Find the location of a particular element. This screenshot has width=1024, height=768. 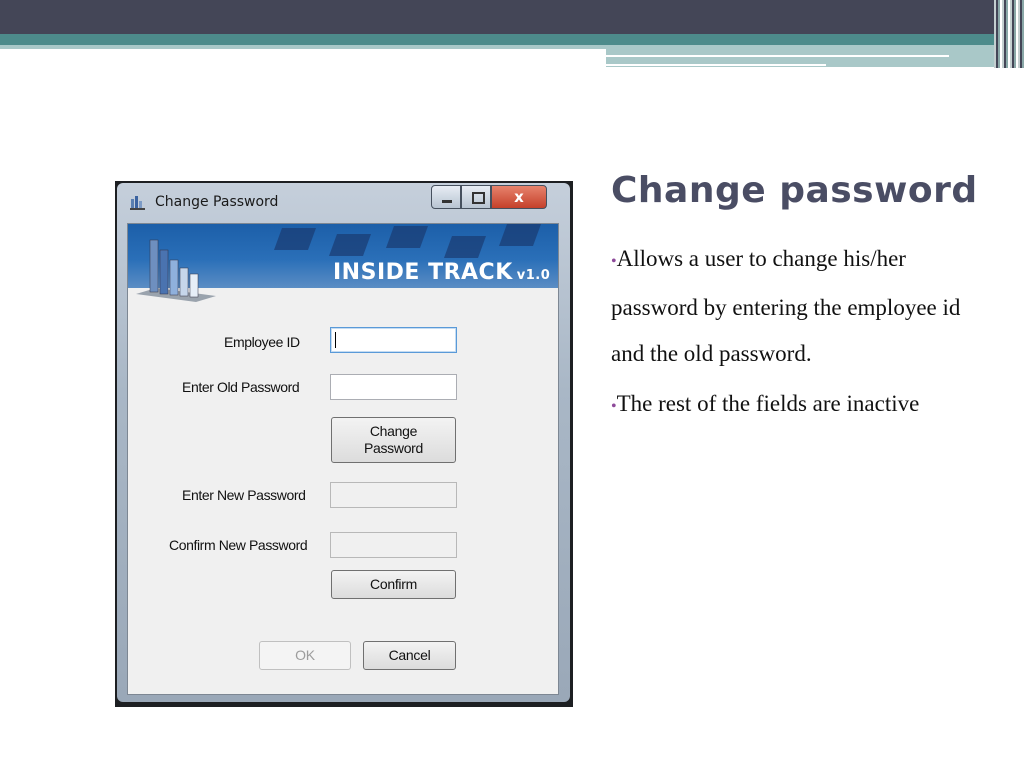

banner-name: INSIDE TRACK is located at coordinates (423, 272).